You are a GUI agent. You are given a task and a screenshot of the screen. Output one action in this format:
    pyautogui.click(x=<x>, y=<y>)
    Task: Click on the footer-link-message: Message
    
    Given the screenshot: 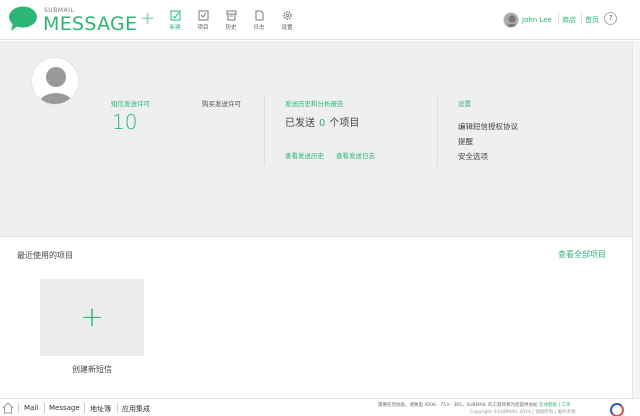 What is the action you would take?
    pyautogui.click(x=64, y=408)
    